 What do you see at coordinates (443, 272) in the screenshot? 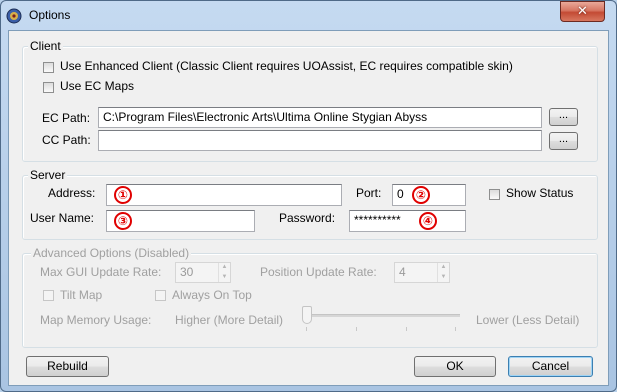
I see `position-rate-spin: ▲ ▼` at bounding box center [443, 272].